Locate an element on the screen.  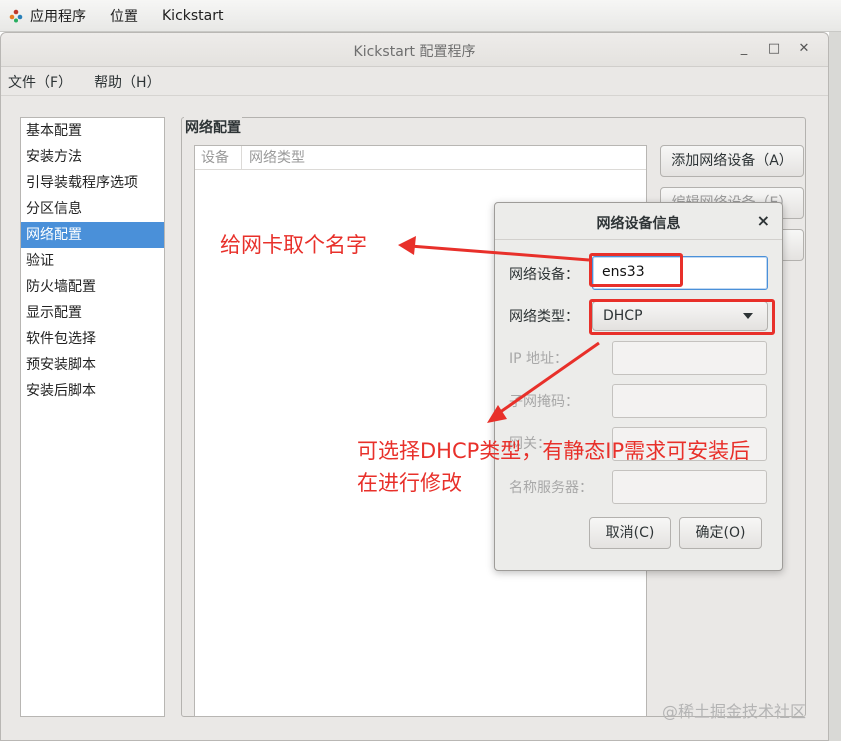
arrow-to-note-line is located at coordinates (547, 379).